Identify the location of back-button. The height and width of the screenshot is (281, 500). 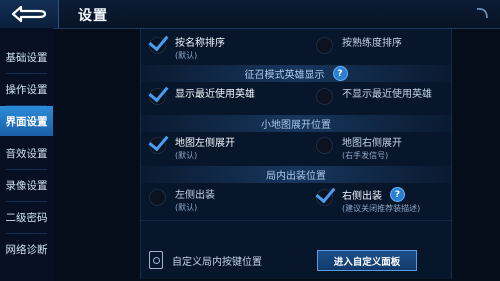
(29, 14).